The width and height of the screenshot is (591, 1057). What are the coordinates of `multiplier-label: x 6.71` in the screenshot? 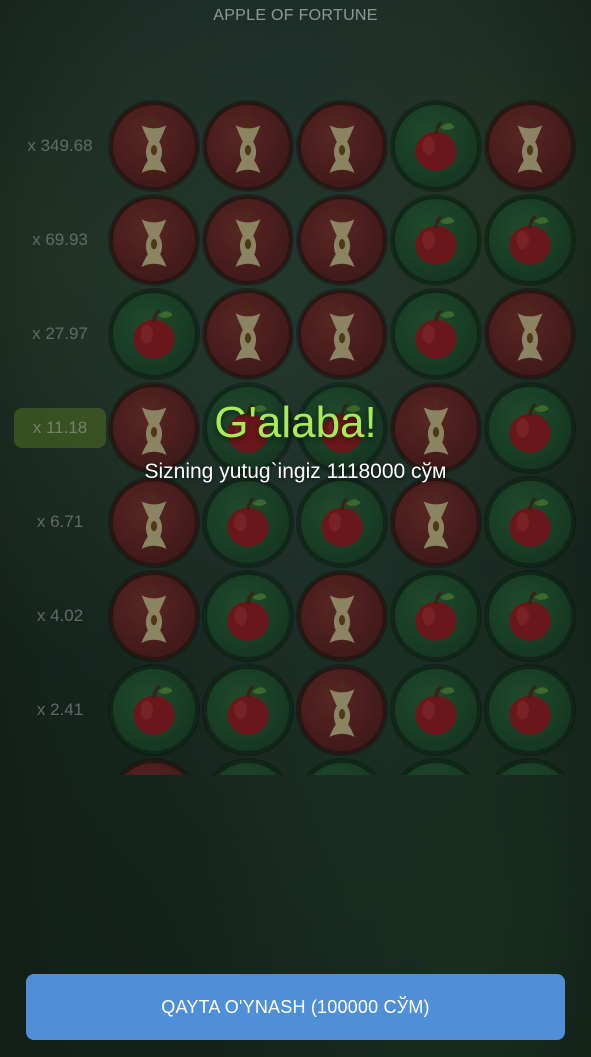 It's located at (60, 521).